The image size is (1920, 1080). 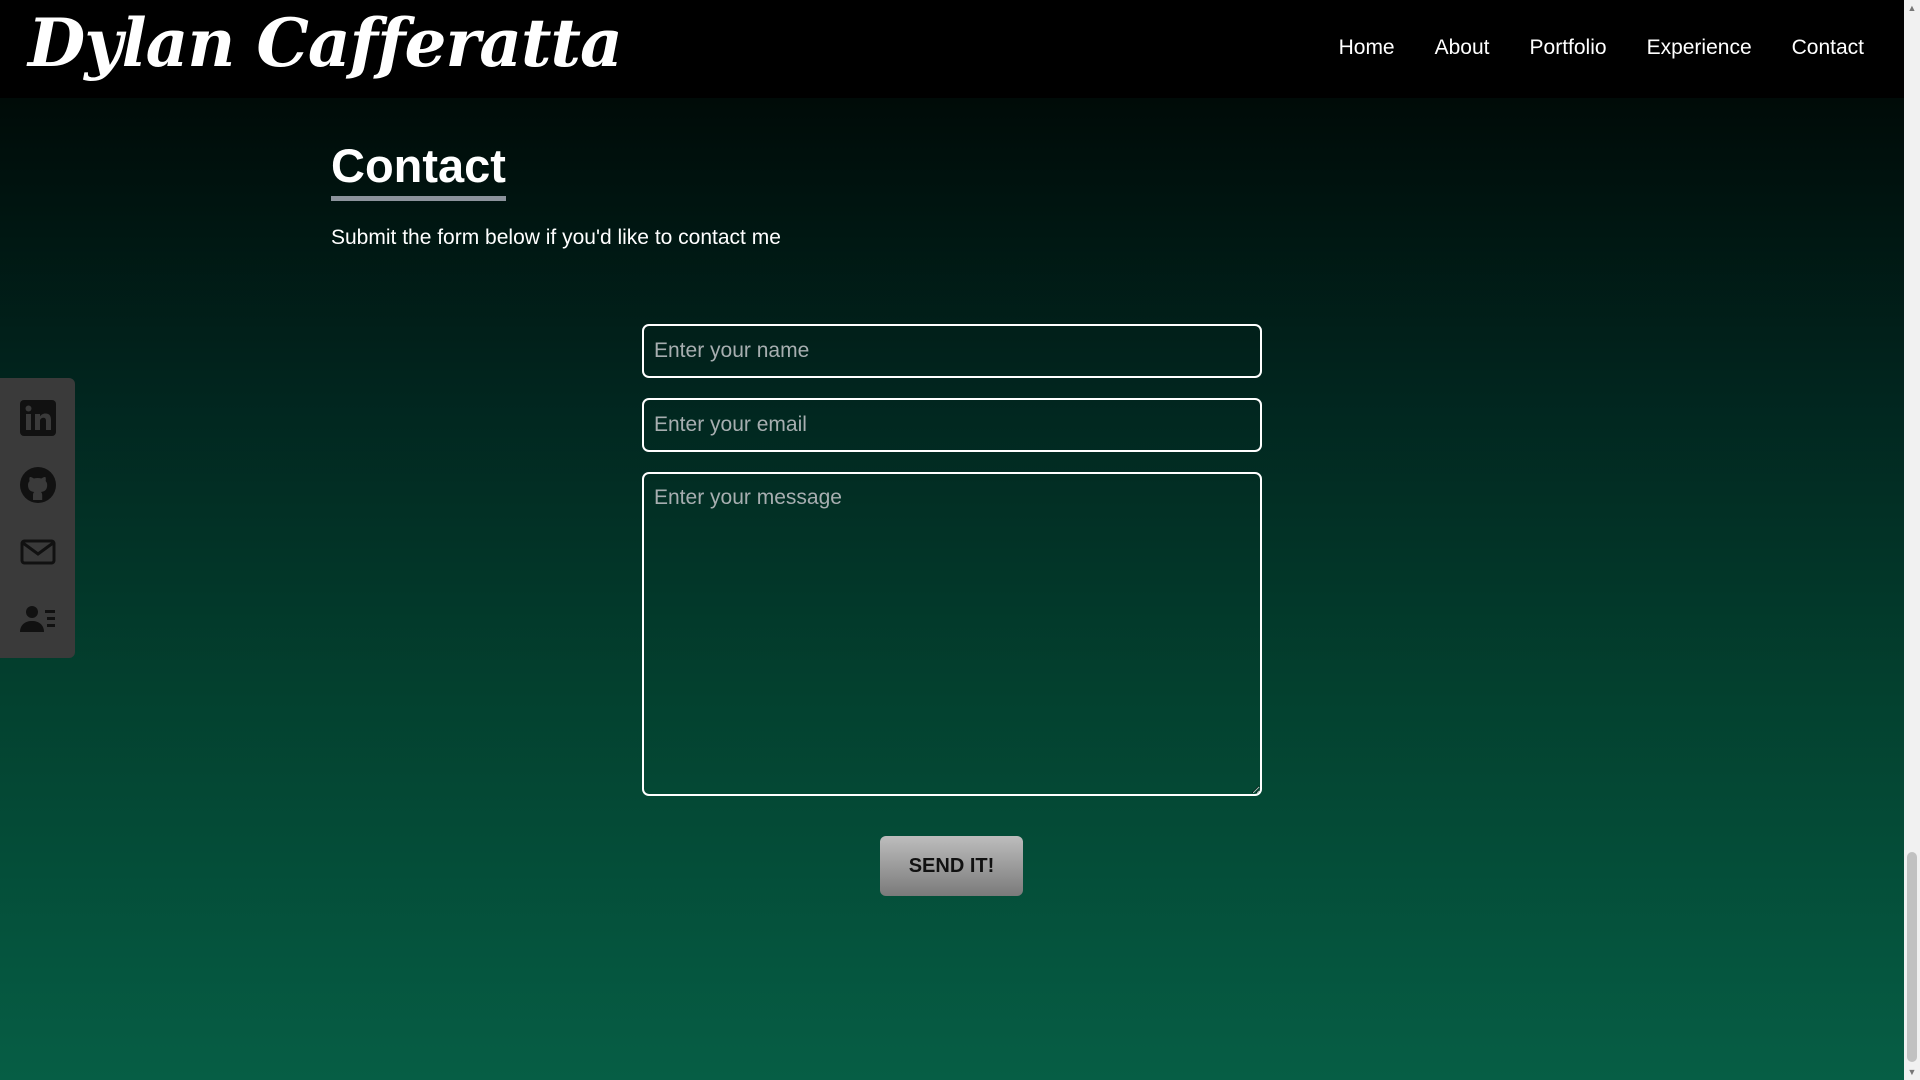 I want to click on linkedin-icon, so click(x=38, y=418).